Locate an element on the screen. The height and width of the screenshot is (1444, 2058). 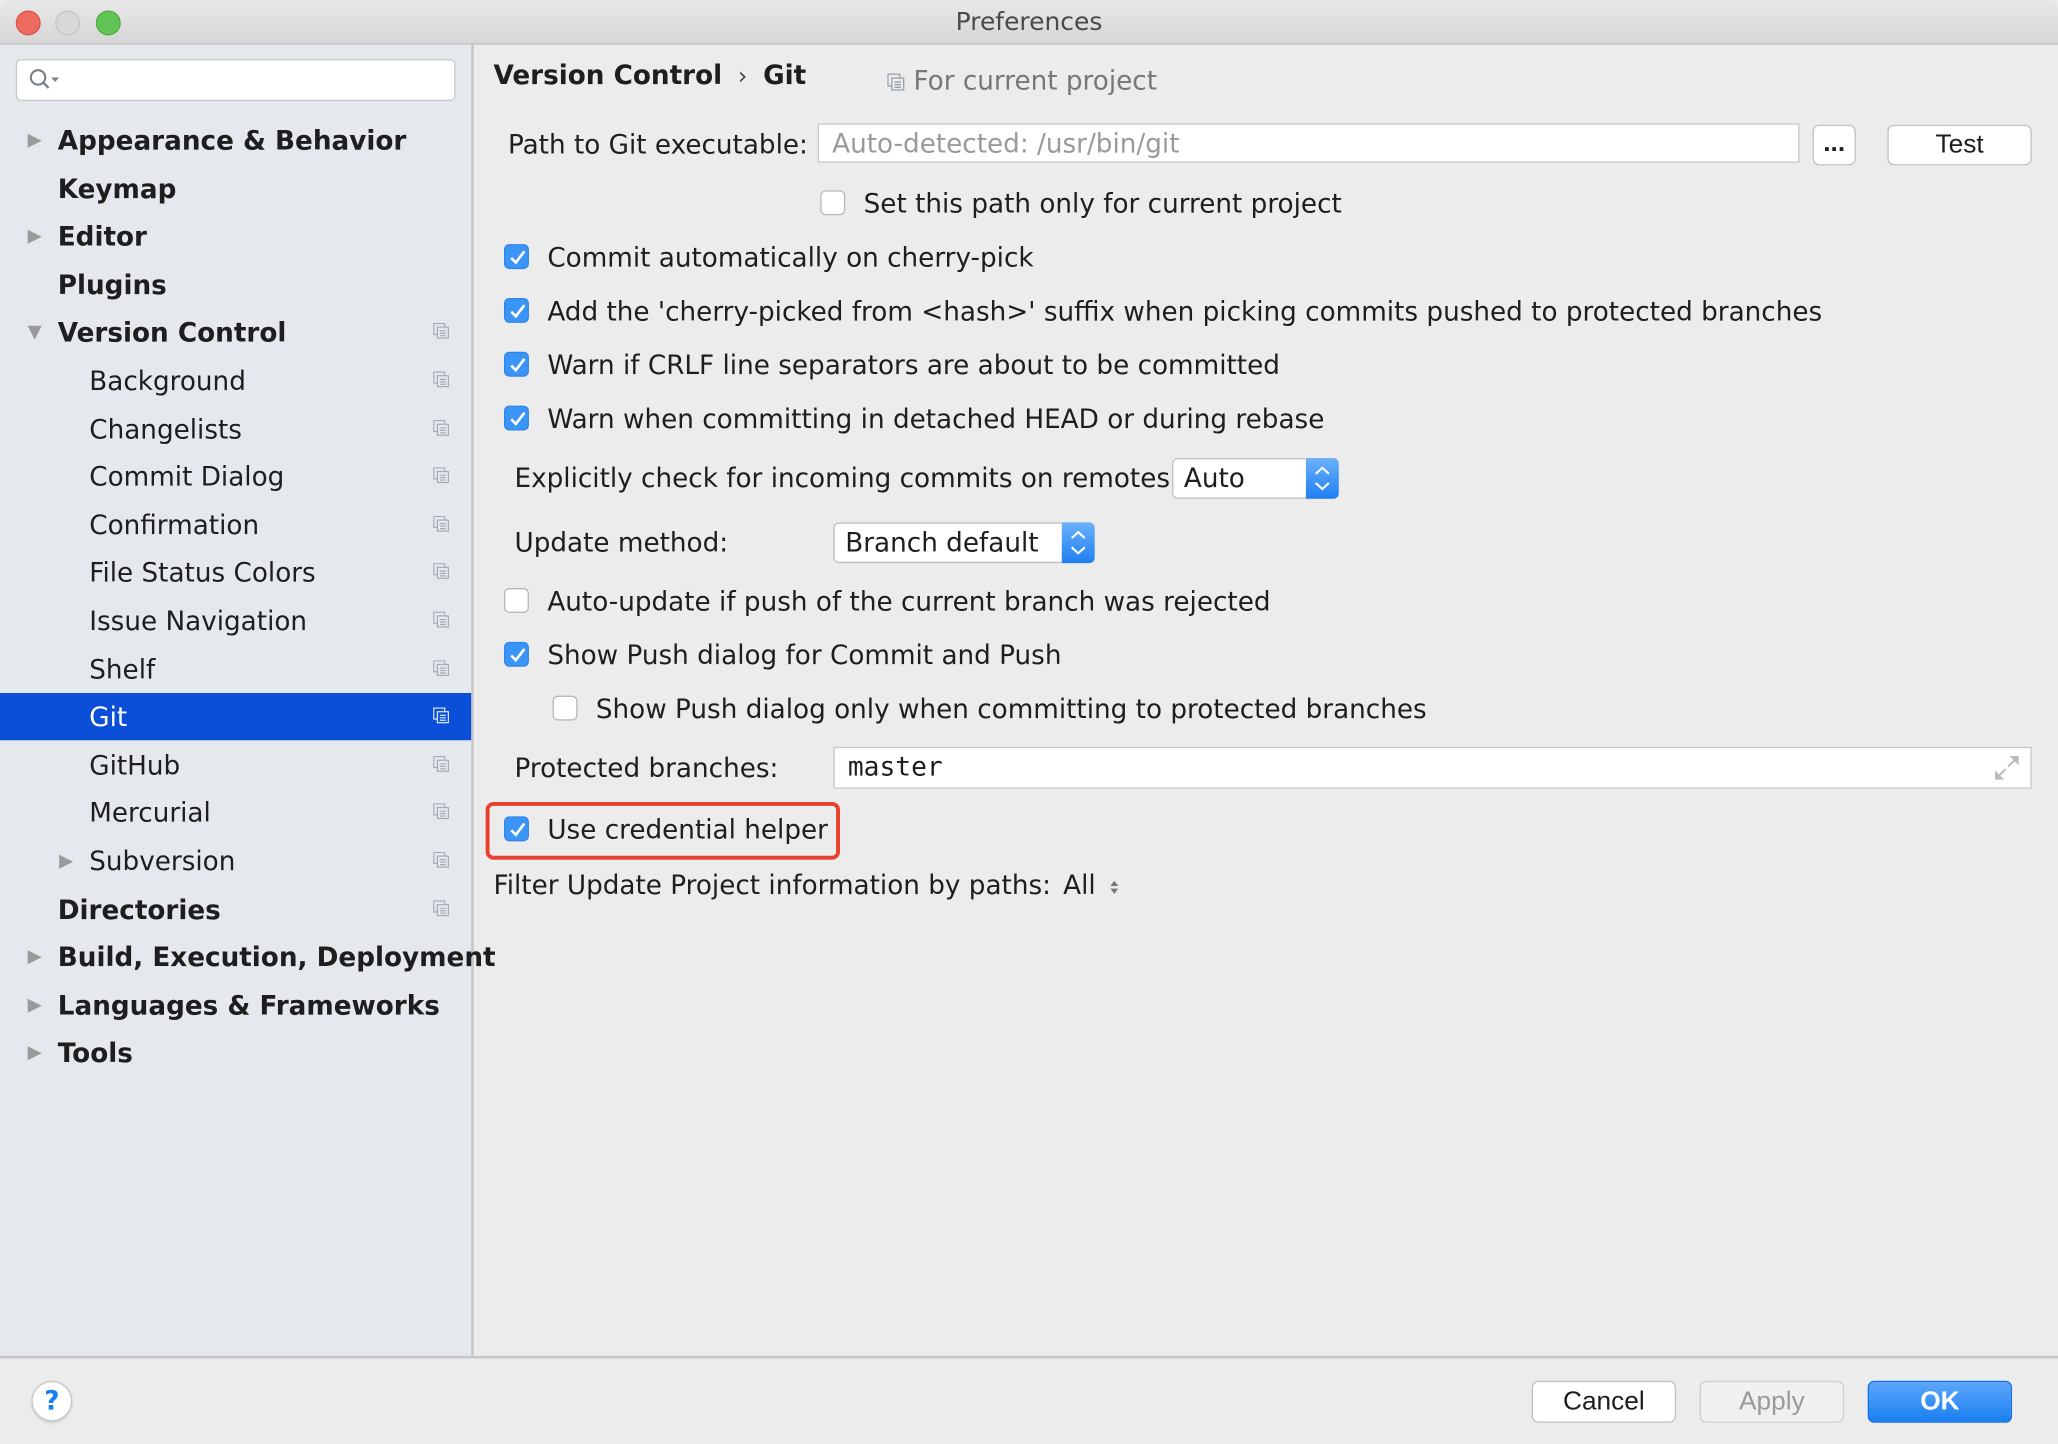
cancel-button: Cancel is located at coordinates (1604, 1401).